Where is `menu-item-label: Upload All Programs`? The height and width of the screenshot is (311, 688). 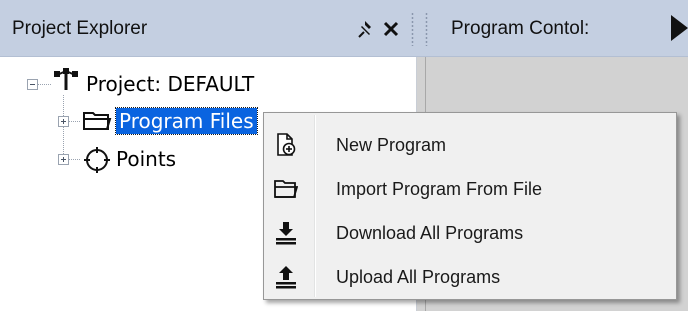 menu-item-label: Upload All Programs is located at coordinates (418, 277).